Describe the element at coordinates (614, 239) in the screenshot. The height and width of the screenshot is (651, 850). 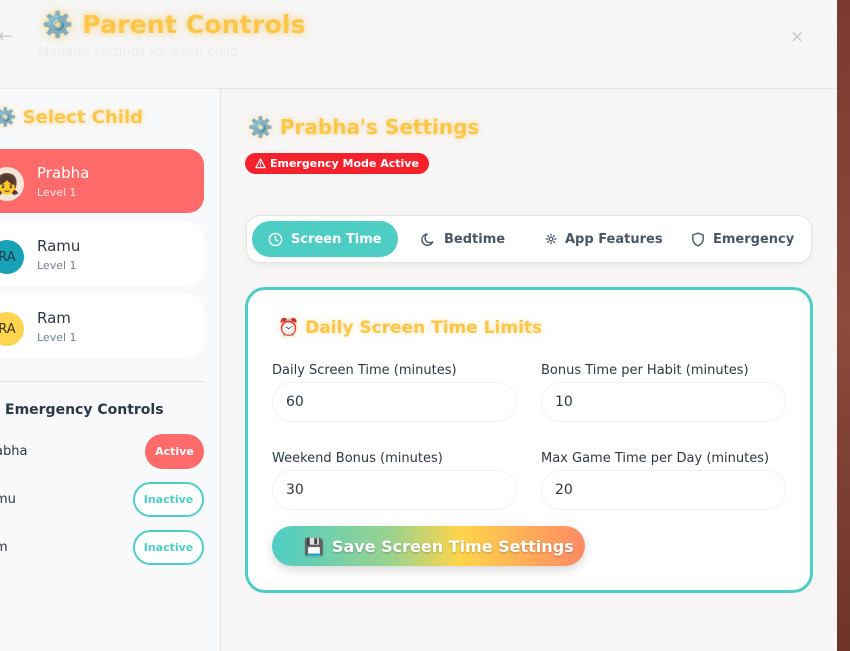
I see `tab-label: App Features` at that location.